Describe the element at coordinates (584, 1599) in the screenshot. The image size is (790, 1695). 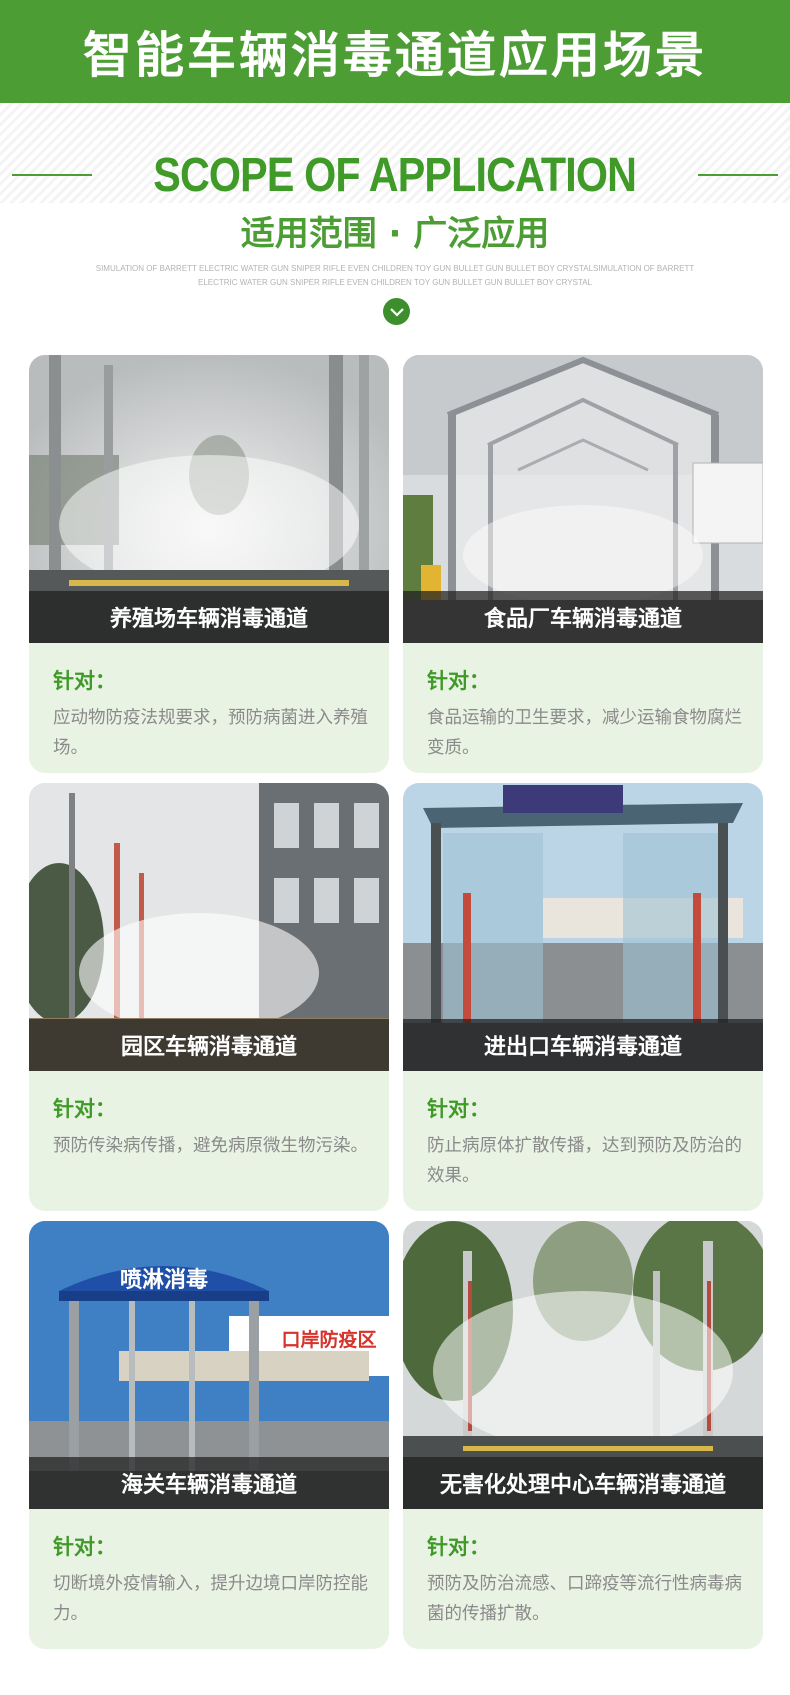
I see `card-description: 预防及防治流感、口蹄疫等流行性病毒病菌的传播扩散。` at that location.